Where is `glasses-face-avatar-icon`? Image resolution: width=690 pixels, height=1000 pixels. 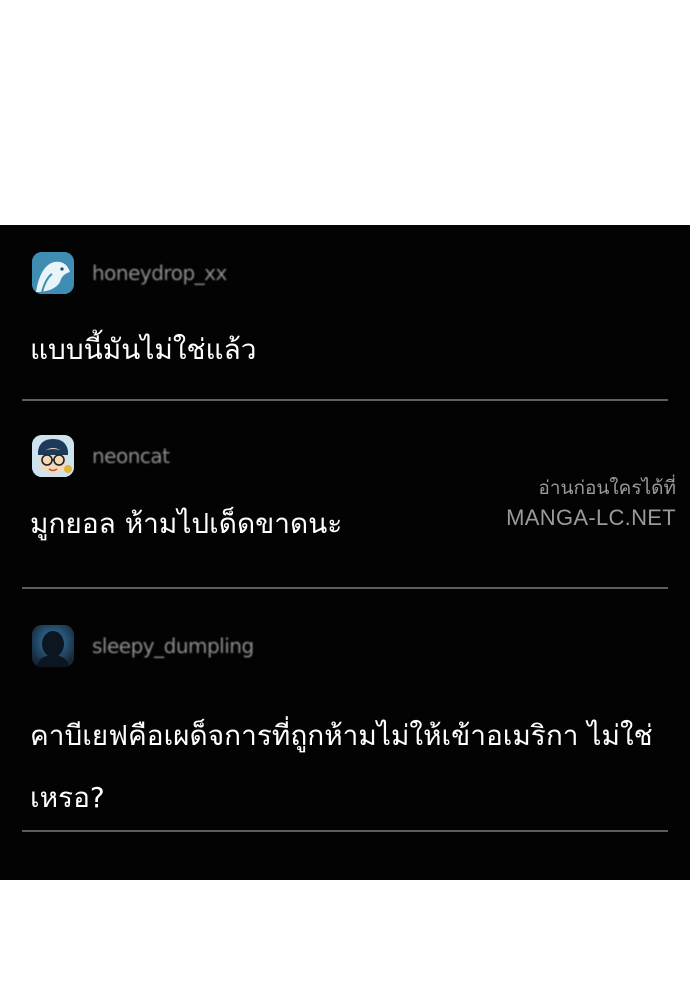 glasses-face-avatar-icon is located at coordinates (53, 456).